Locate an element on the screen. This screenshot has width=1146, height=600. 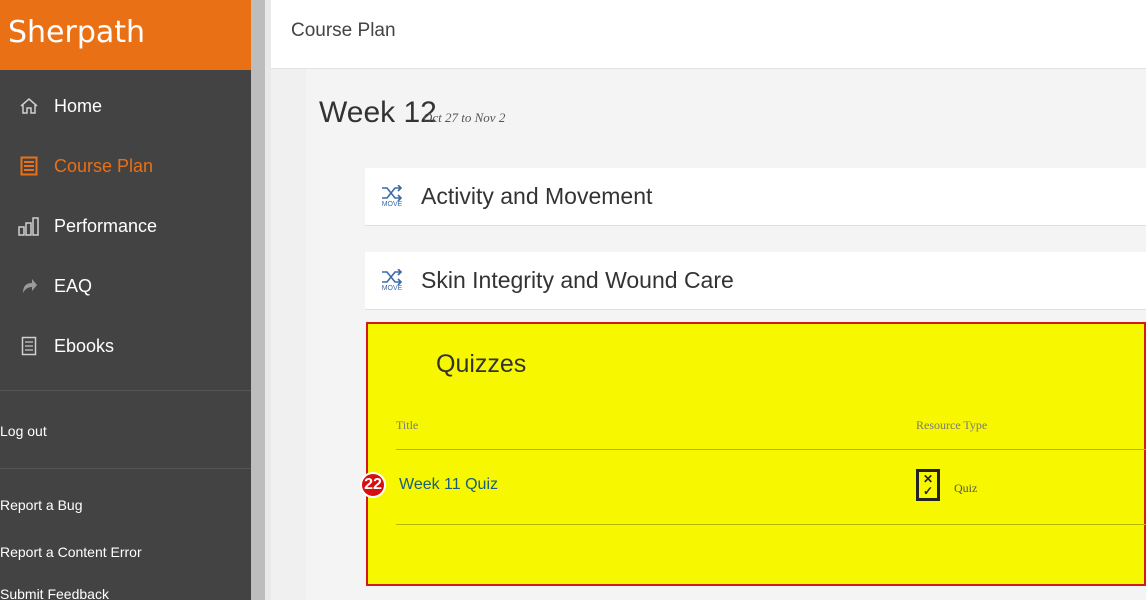
sidebar-item-ebooks: Ebooks is located at coordinates (125, 346).